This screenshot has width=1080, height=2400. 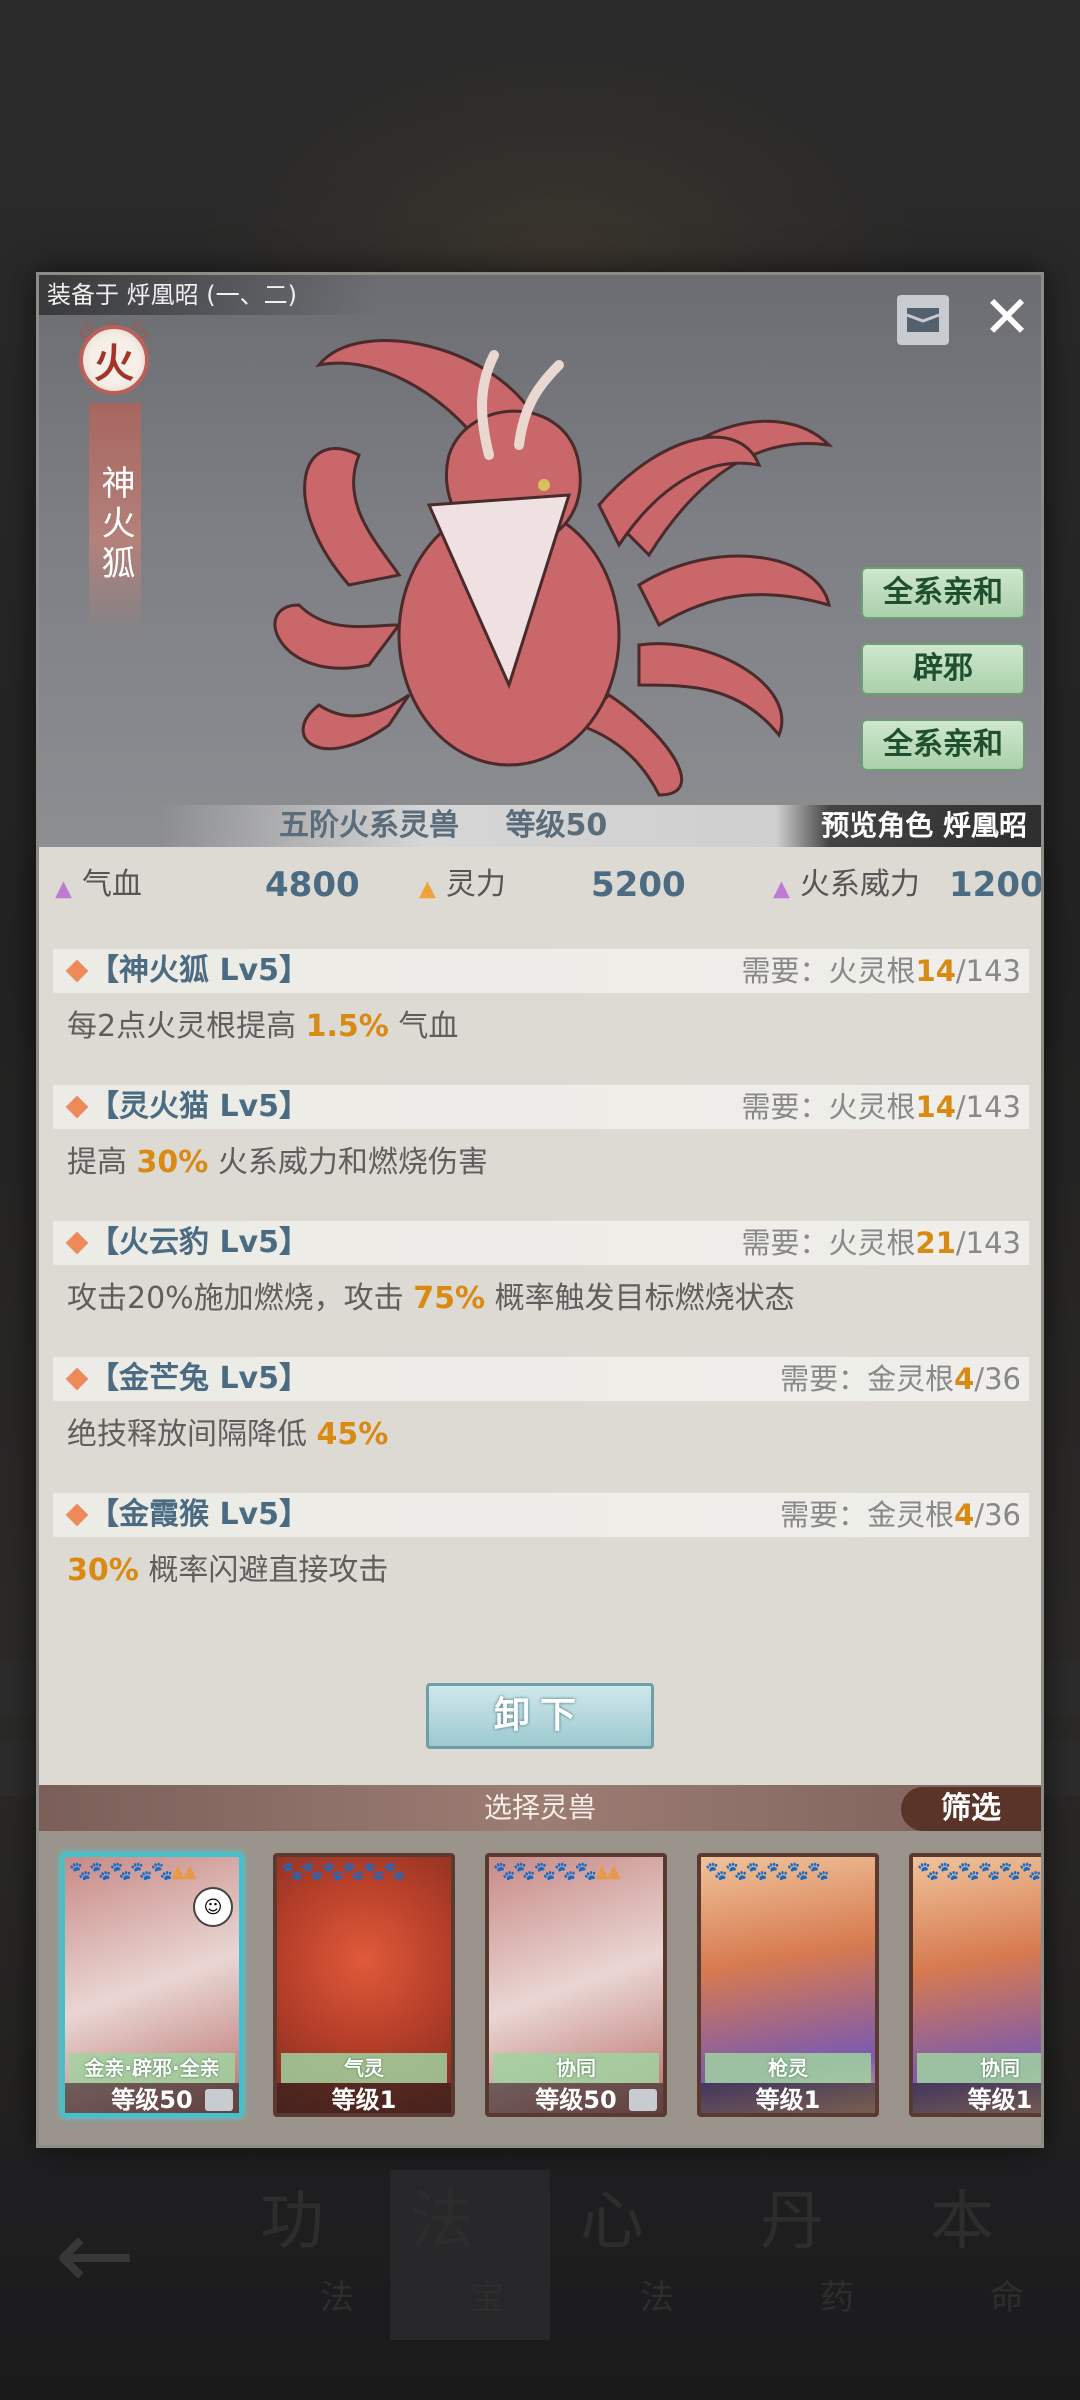 I want to click on beast-rank-level: 五阶火系灵兽 等级50, so click(x=443, y=826).